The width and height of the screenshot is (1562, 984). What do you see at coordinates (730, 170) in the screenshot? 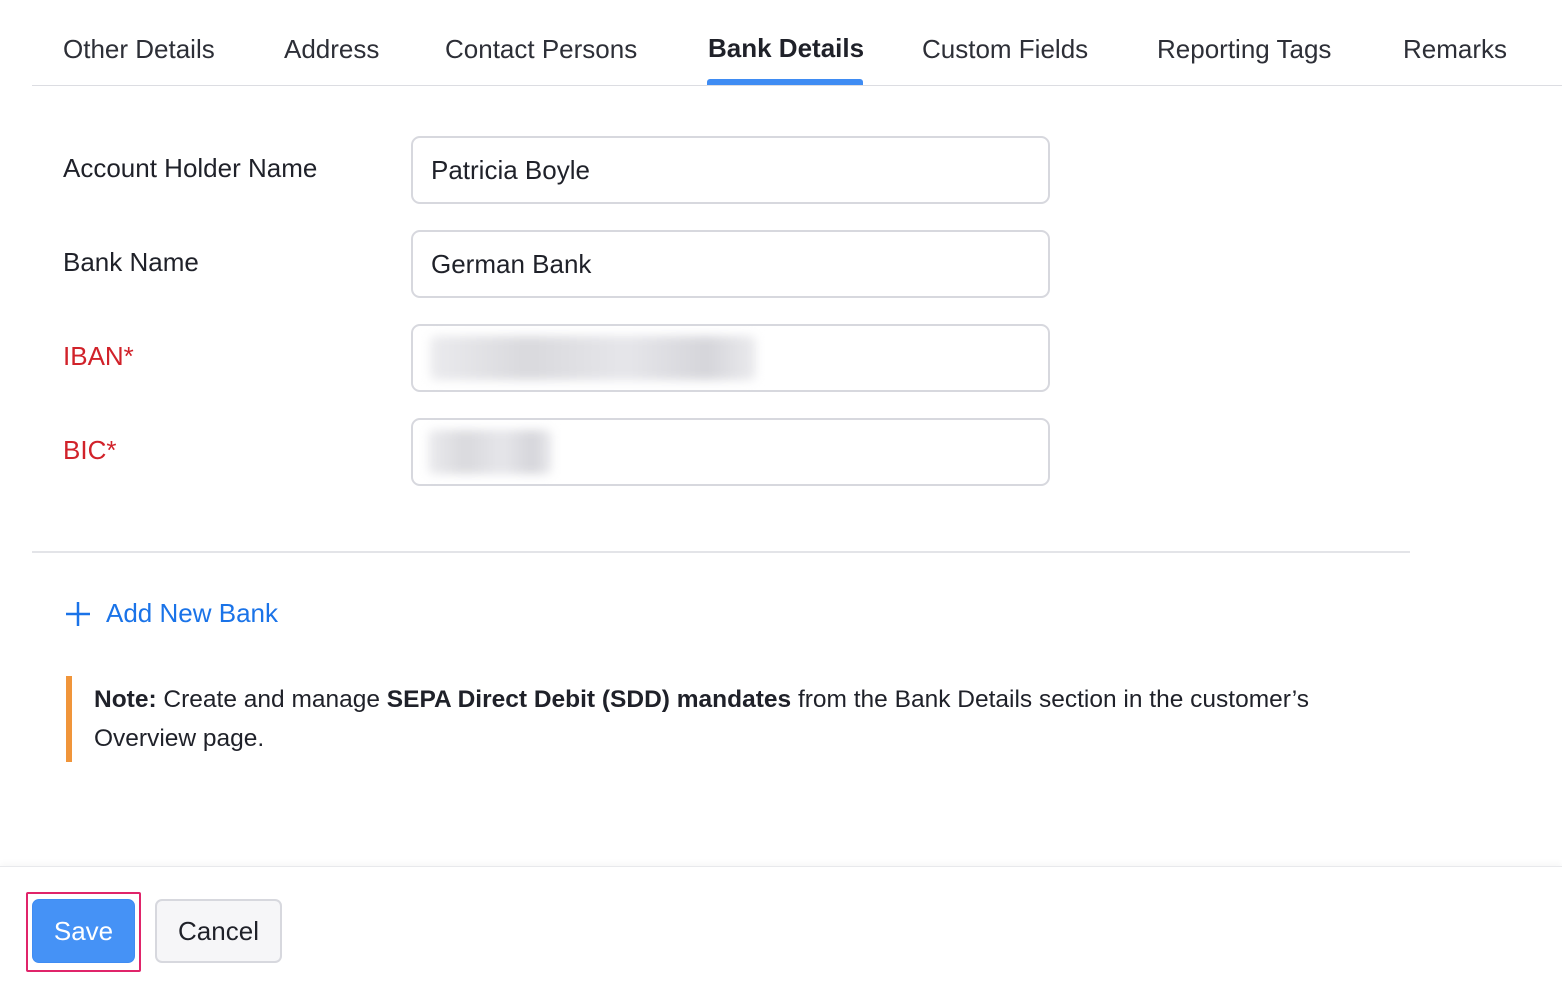
I see `account-holder-name-input` at bounding box center [730, 170].